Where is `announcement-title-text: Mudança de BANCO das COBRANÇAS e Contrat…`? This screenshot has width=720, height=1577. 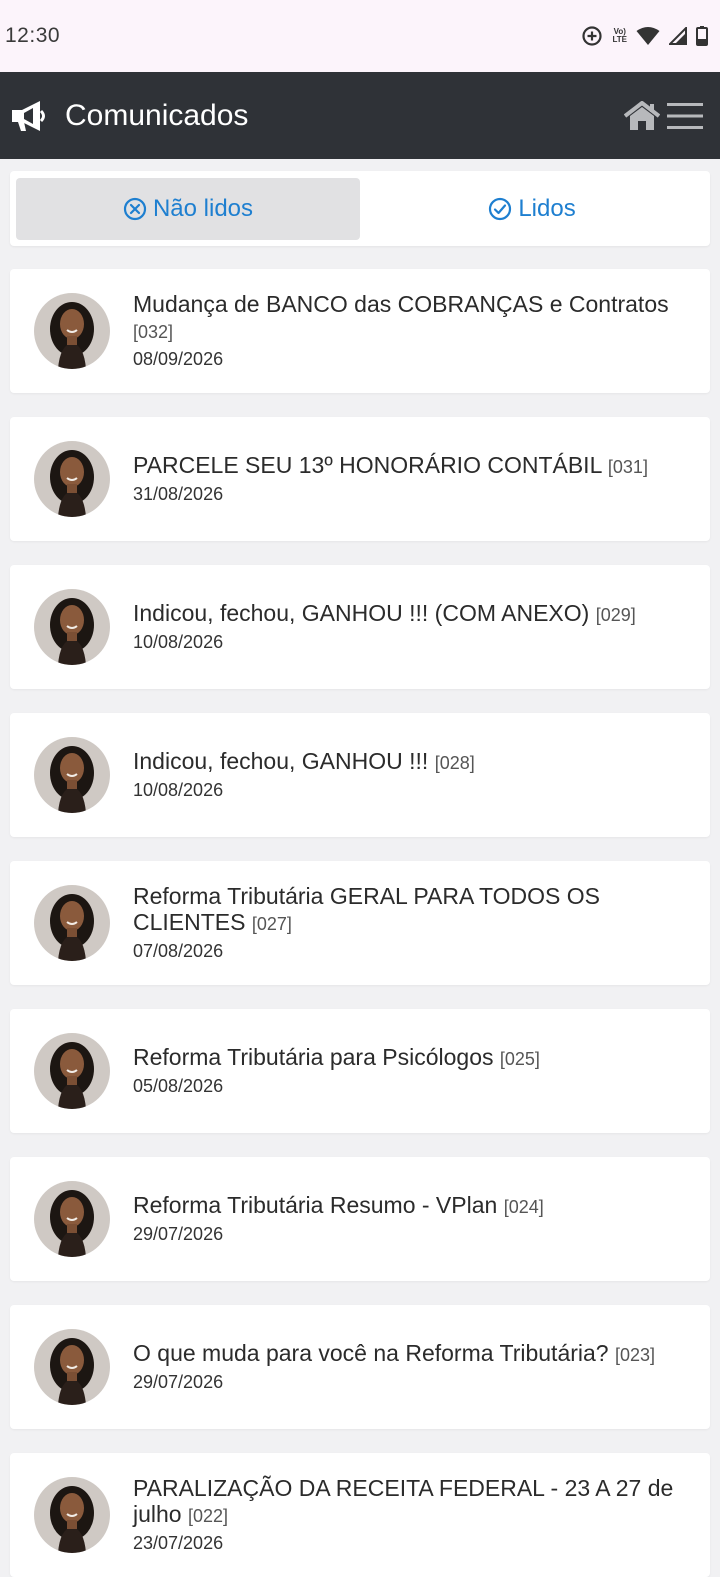
announcement-title-text: Mudança de BANCO das COBRANÇAS e Contrat… is located at coordinates (401, 304).